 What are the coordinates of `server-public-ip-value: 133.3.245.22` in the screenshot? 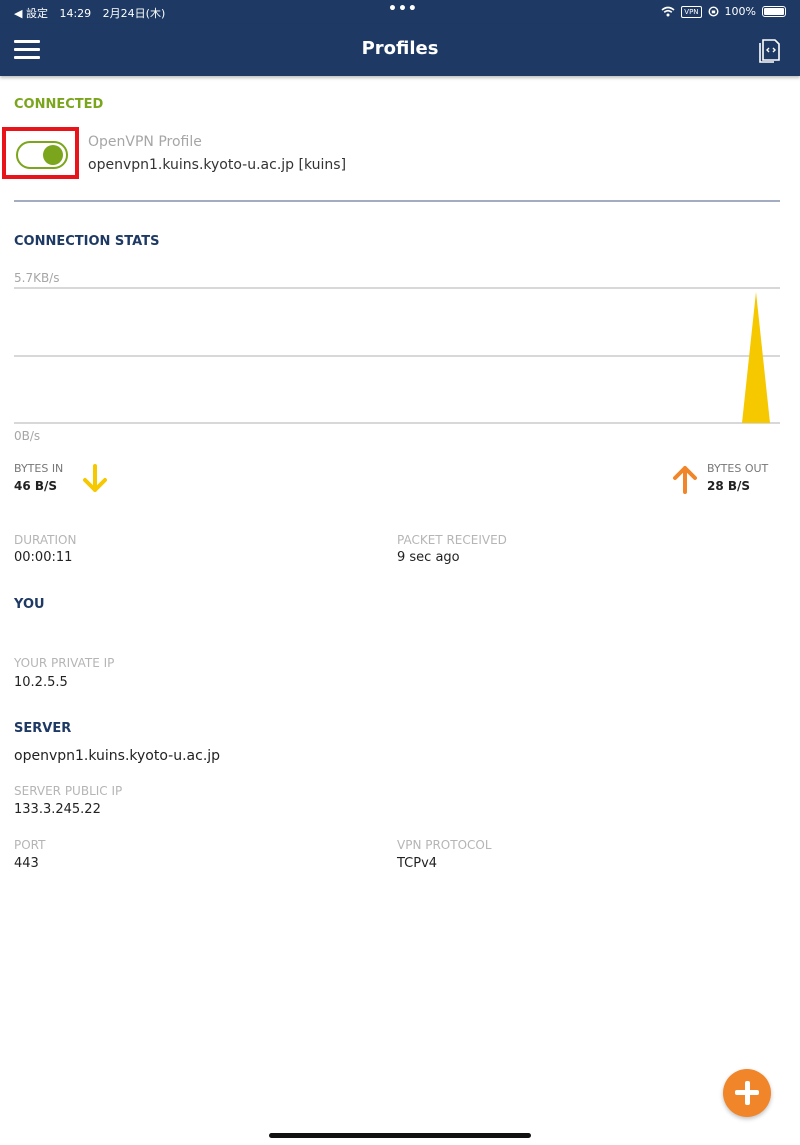 It's located at (57, 809).